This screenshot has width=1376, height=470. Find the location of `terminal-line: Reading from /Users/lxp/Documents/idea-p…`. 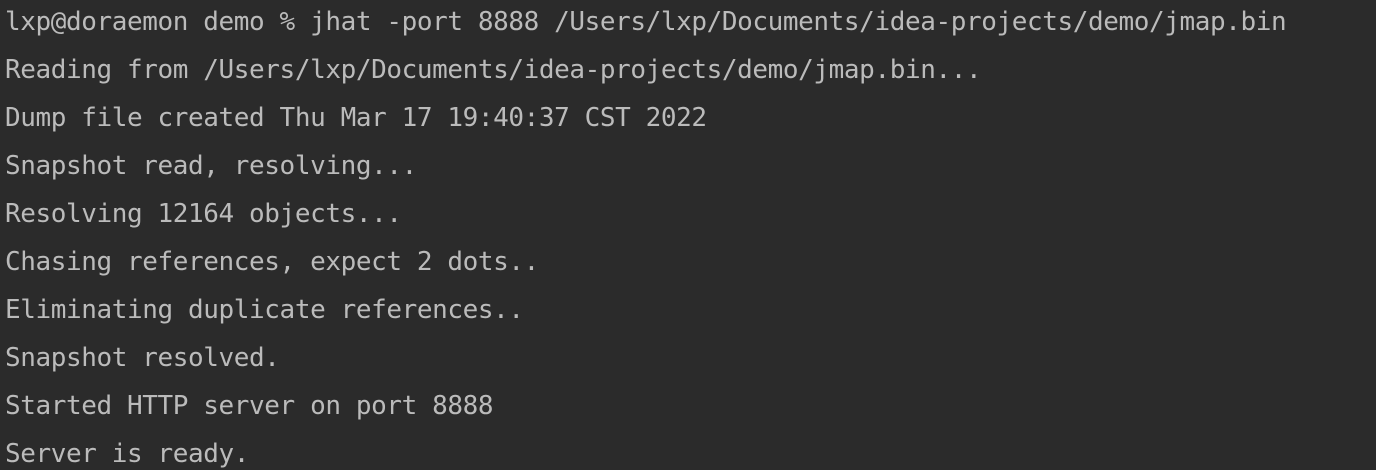

terminal-line: Reading from /Users/lxp/Documents/idea-p… is located at coordinates (493, 70).